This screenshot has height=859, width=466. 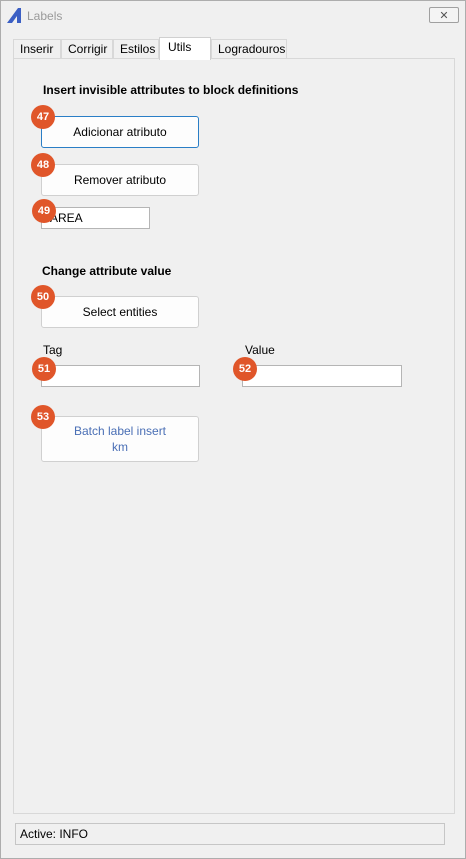 I want to click on tag-input, so click(x=120, y=376).